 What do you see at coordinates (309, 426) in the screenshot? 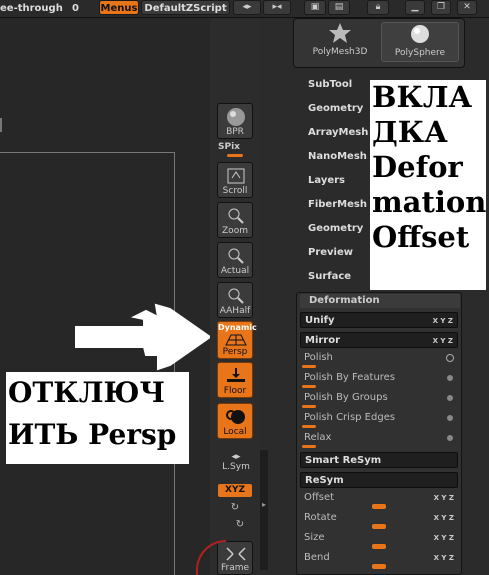
I see `polish-crisp-edges-track` at bounding box center [309, 426].